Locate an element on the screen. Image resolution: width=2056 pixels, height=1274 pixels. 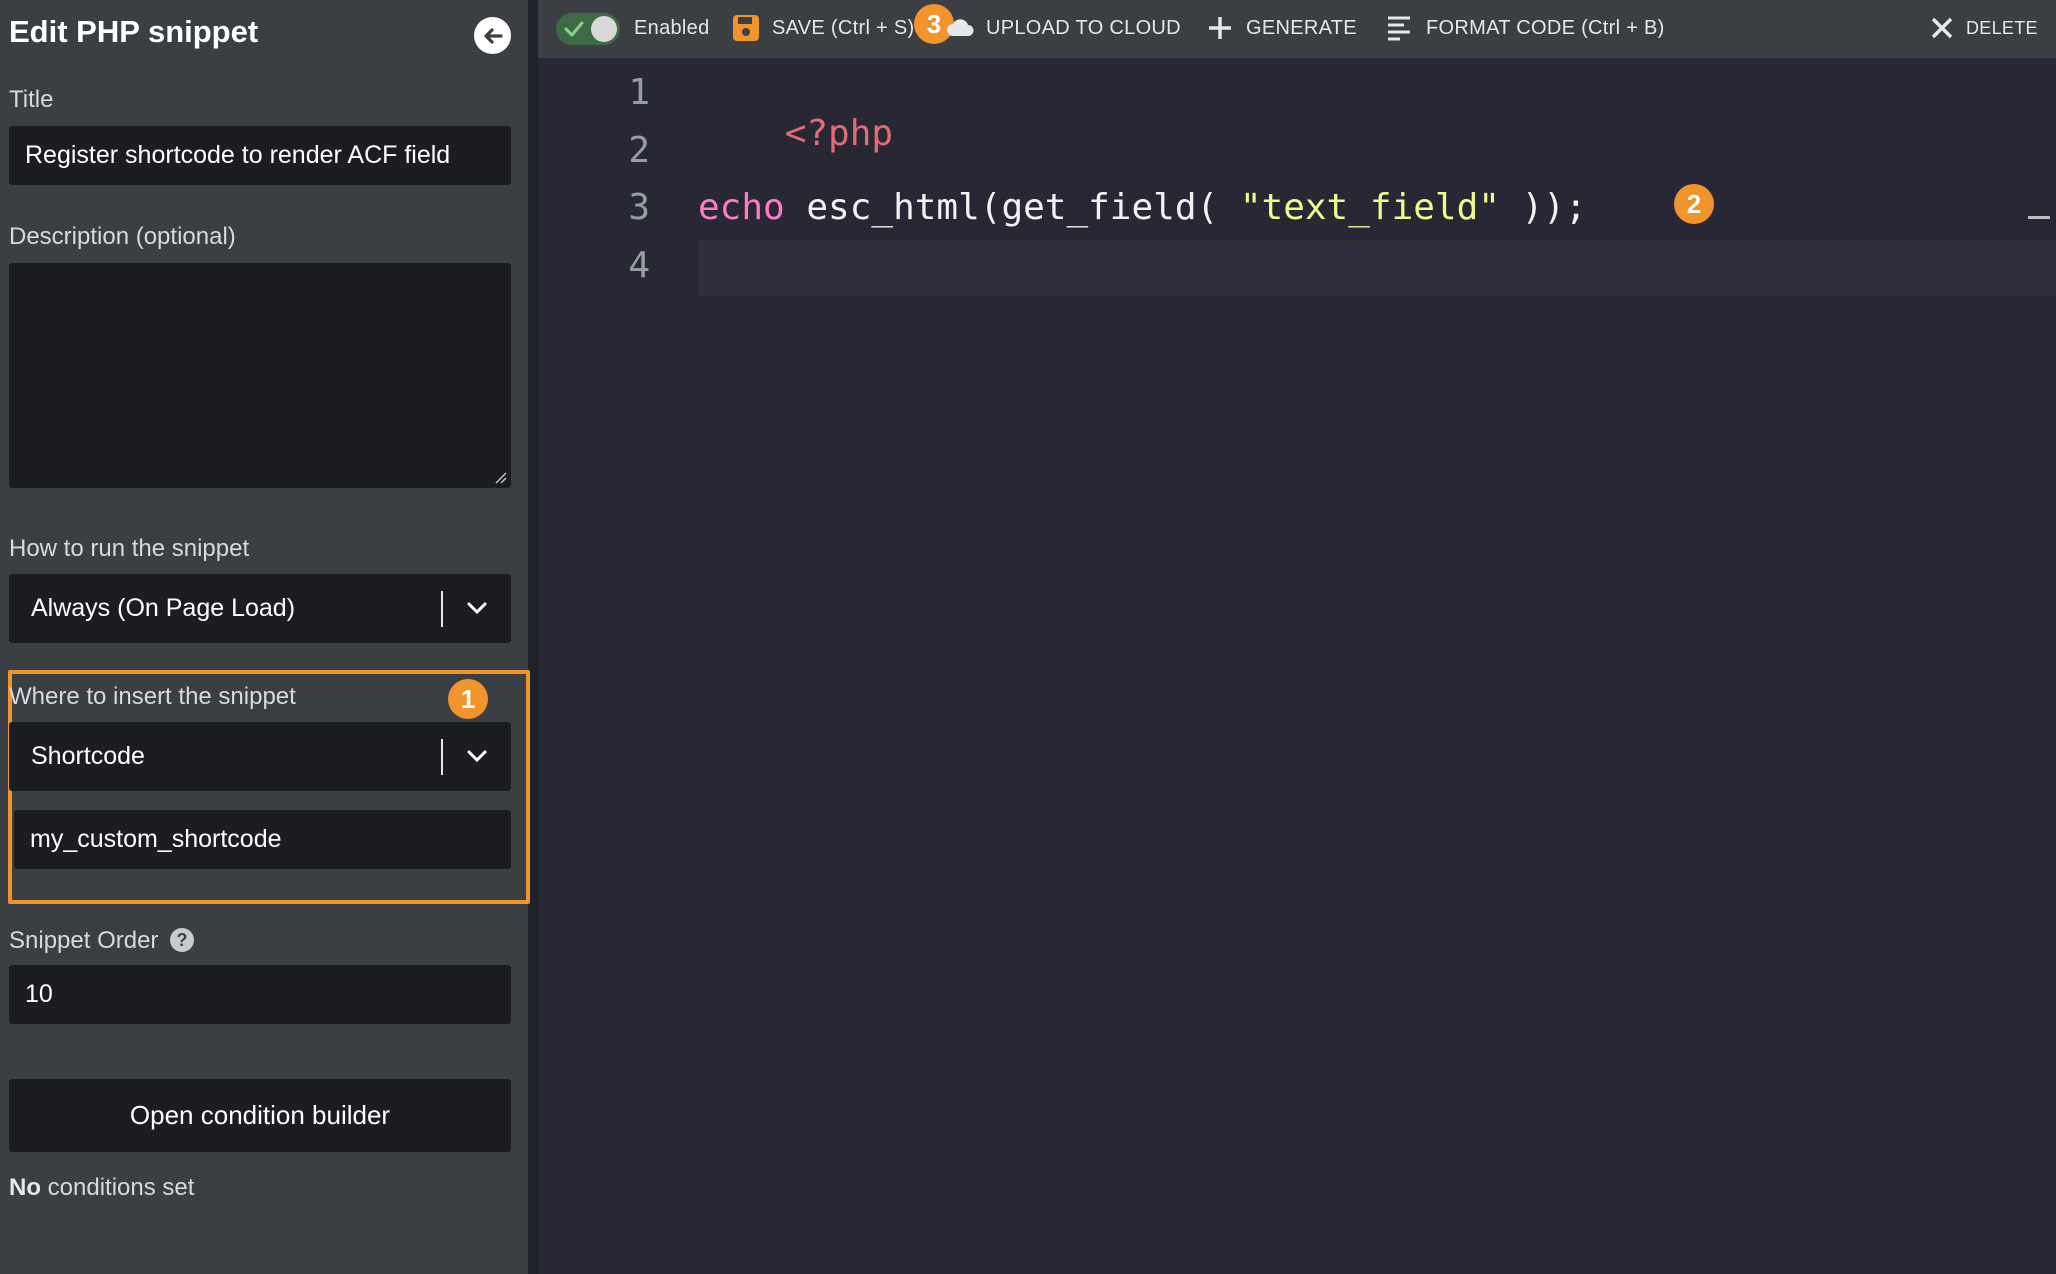
annotation-badge-2: 2 is located at coordinates (1694, 204).